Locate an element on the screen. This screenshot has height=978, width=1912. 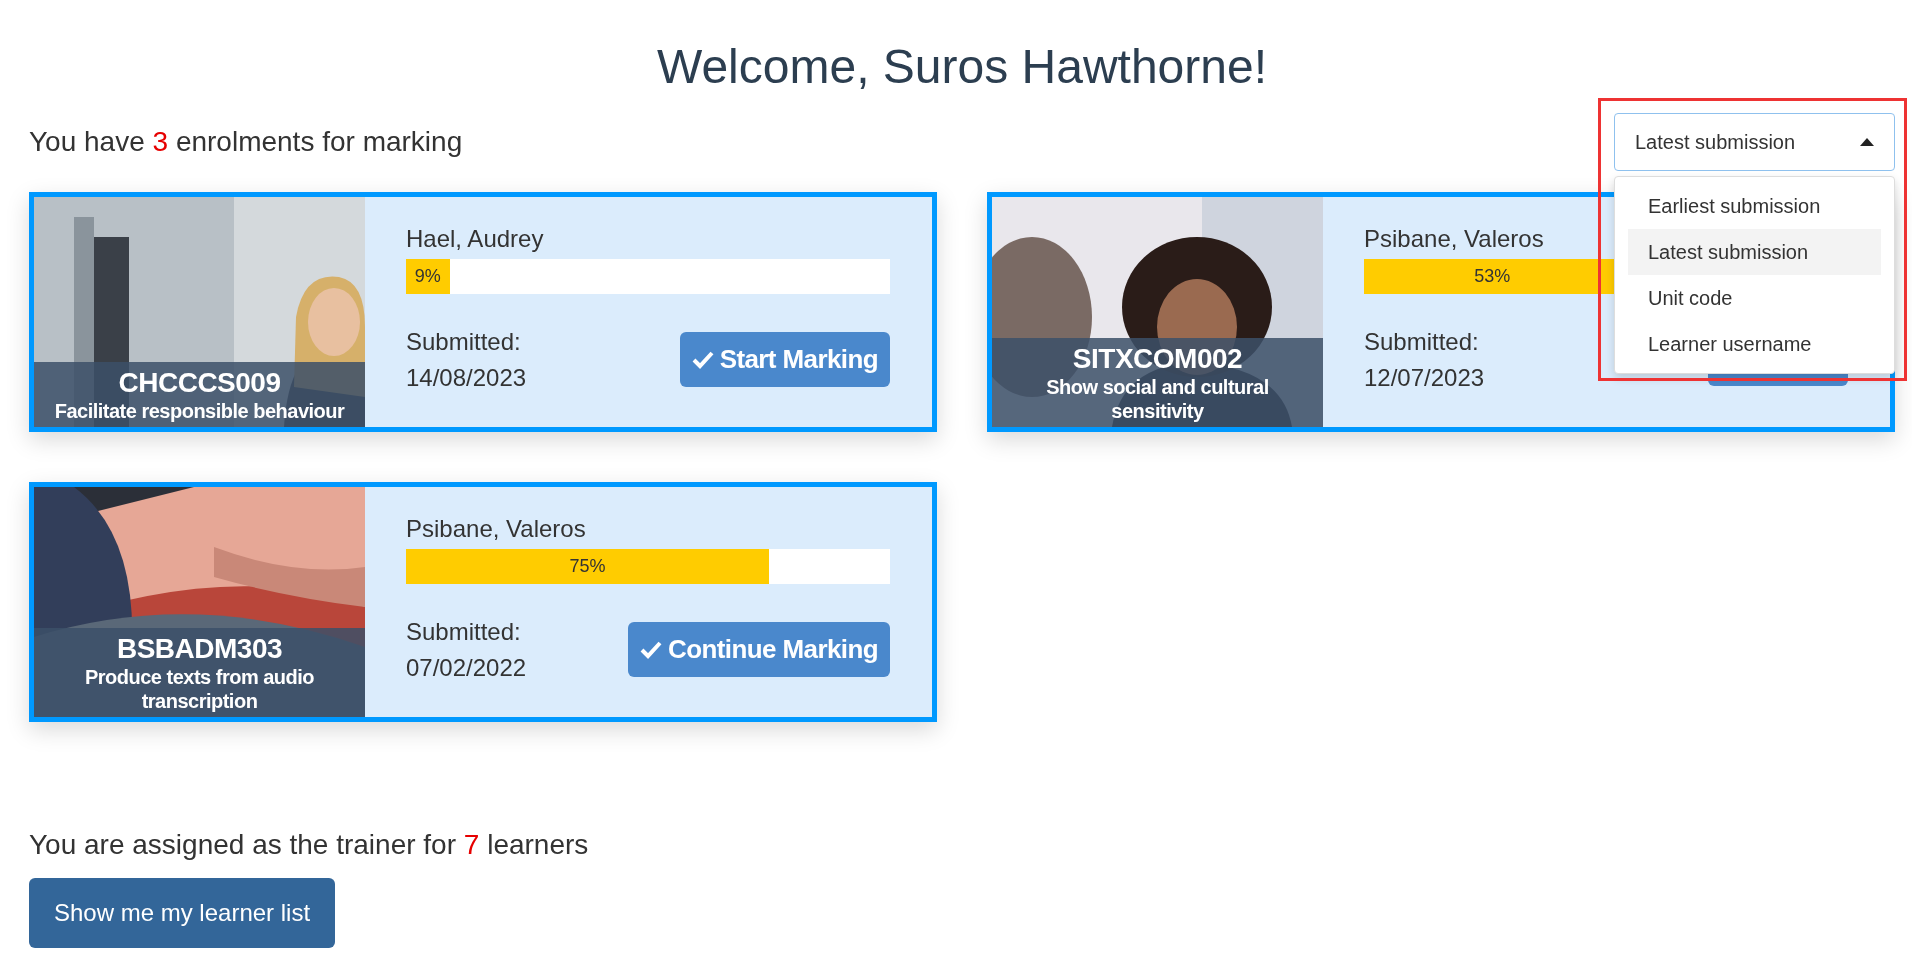
progress-fill: 75% is located at coordinates (587, 566).